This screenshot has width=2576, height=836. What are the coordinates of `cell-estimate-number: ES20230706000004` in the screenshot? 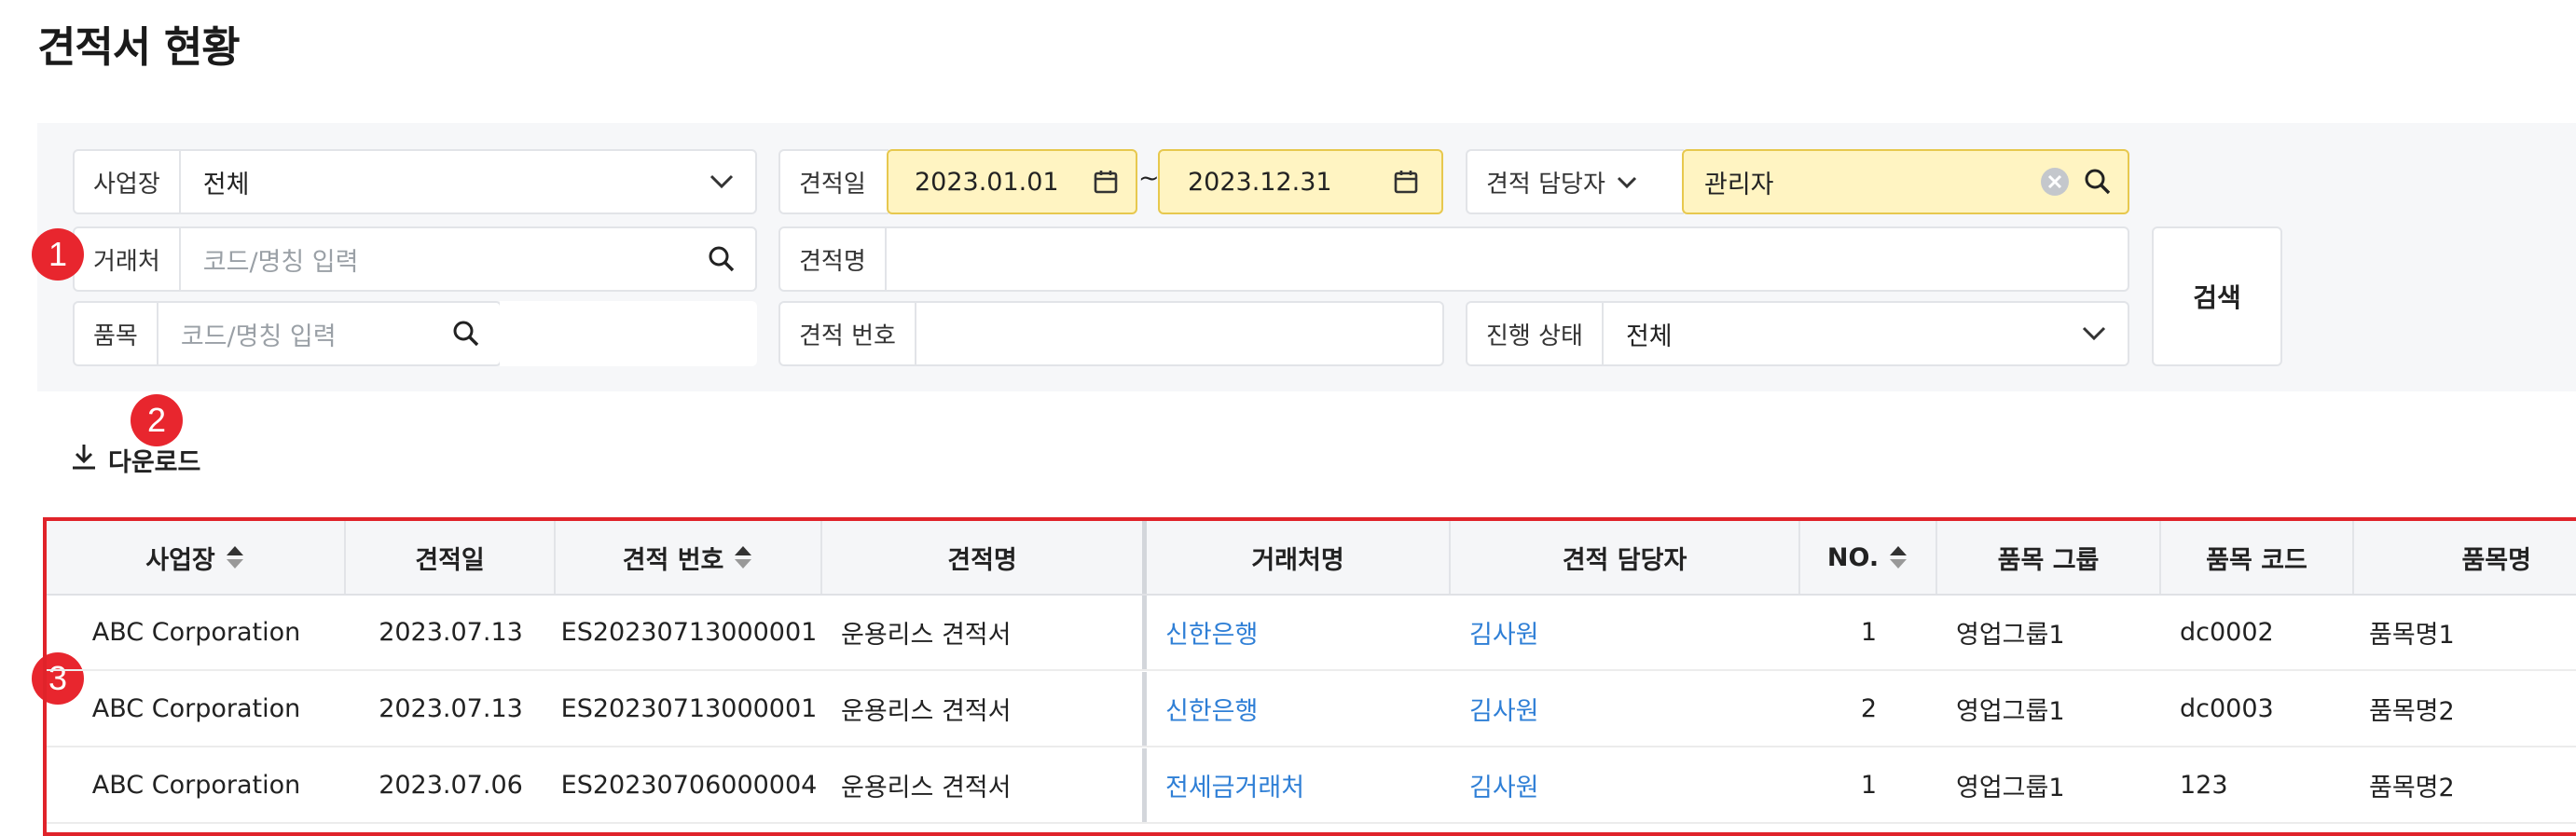 It's located at (689, 785).